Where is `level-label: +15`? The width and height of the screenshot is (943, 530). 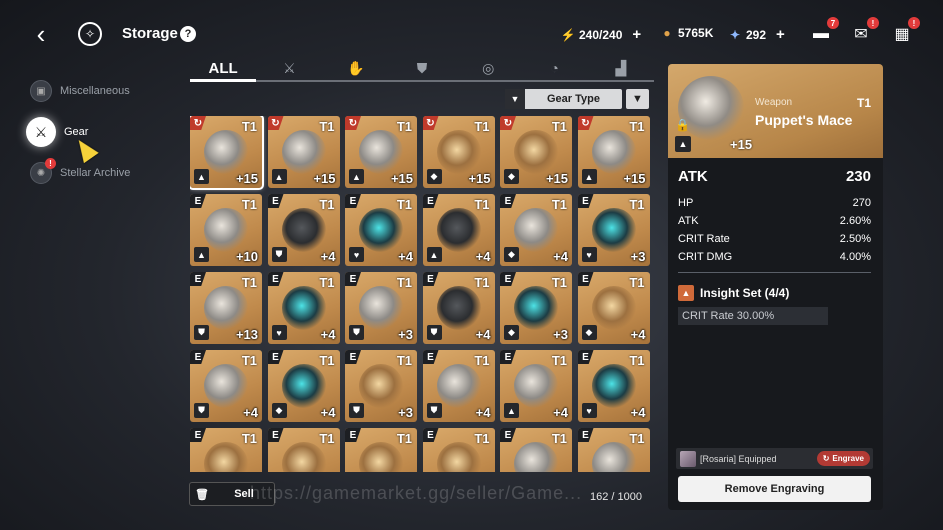 level-label: +15 is located at coordinates (556, 178).